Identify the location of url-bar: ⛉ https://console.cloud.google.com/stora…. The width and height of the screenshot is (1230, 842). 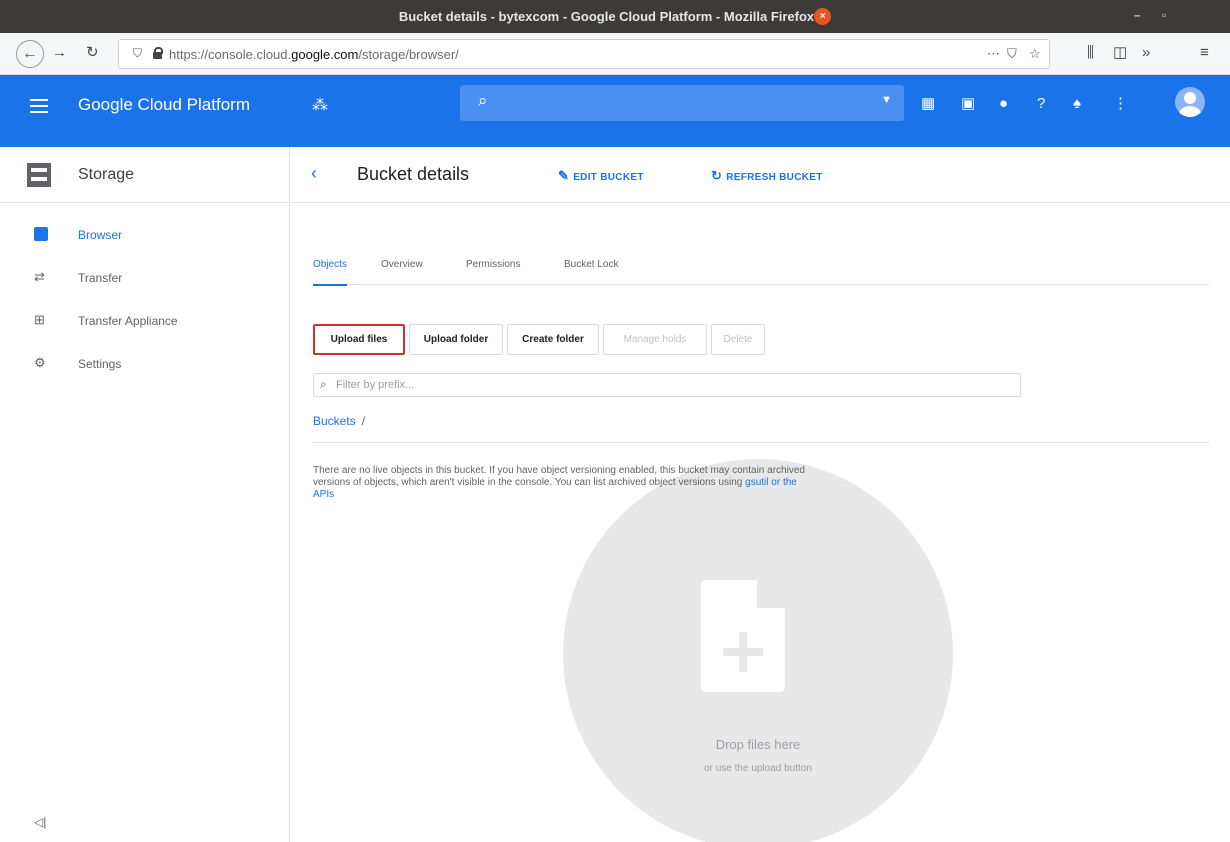
(584, 54).